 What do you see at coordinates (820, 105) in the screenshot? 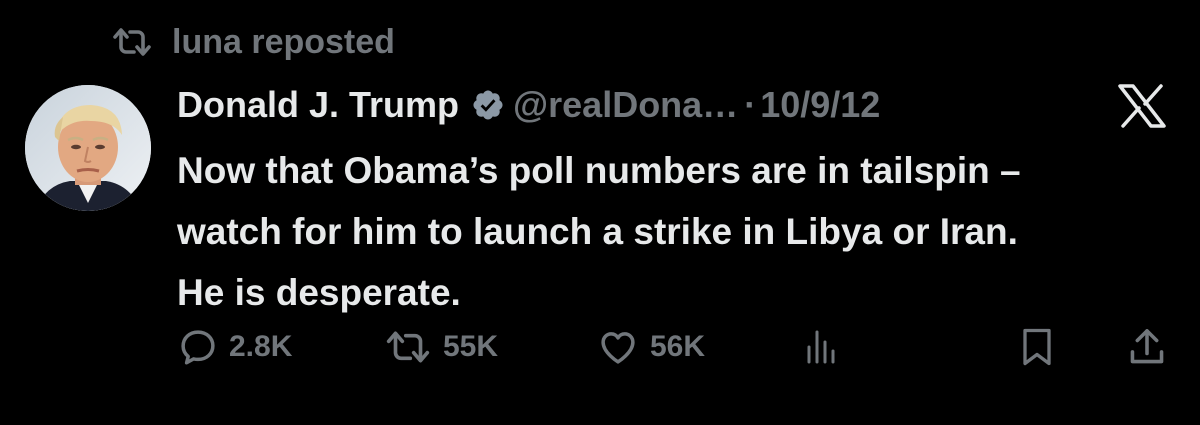
I see `tweet-date: 10/9/12` at bounding box center [820, 105].